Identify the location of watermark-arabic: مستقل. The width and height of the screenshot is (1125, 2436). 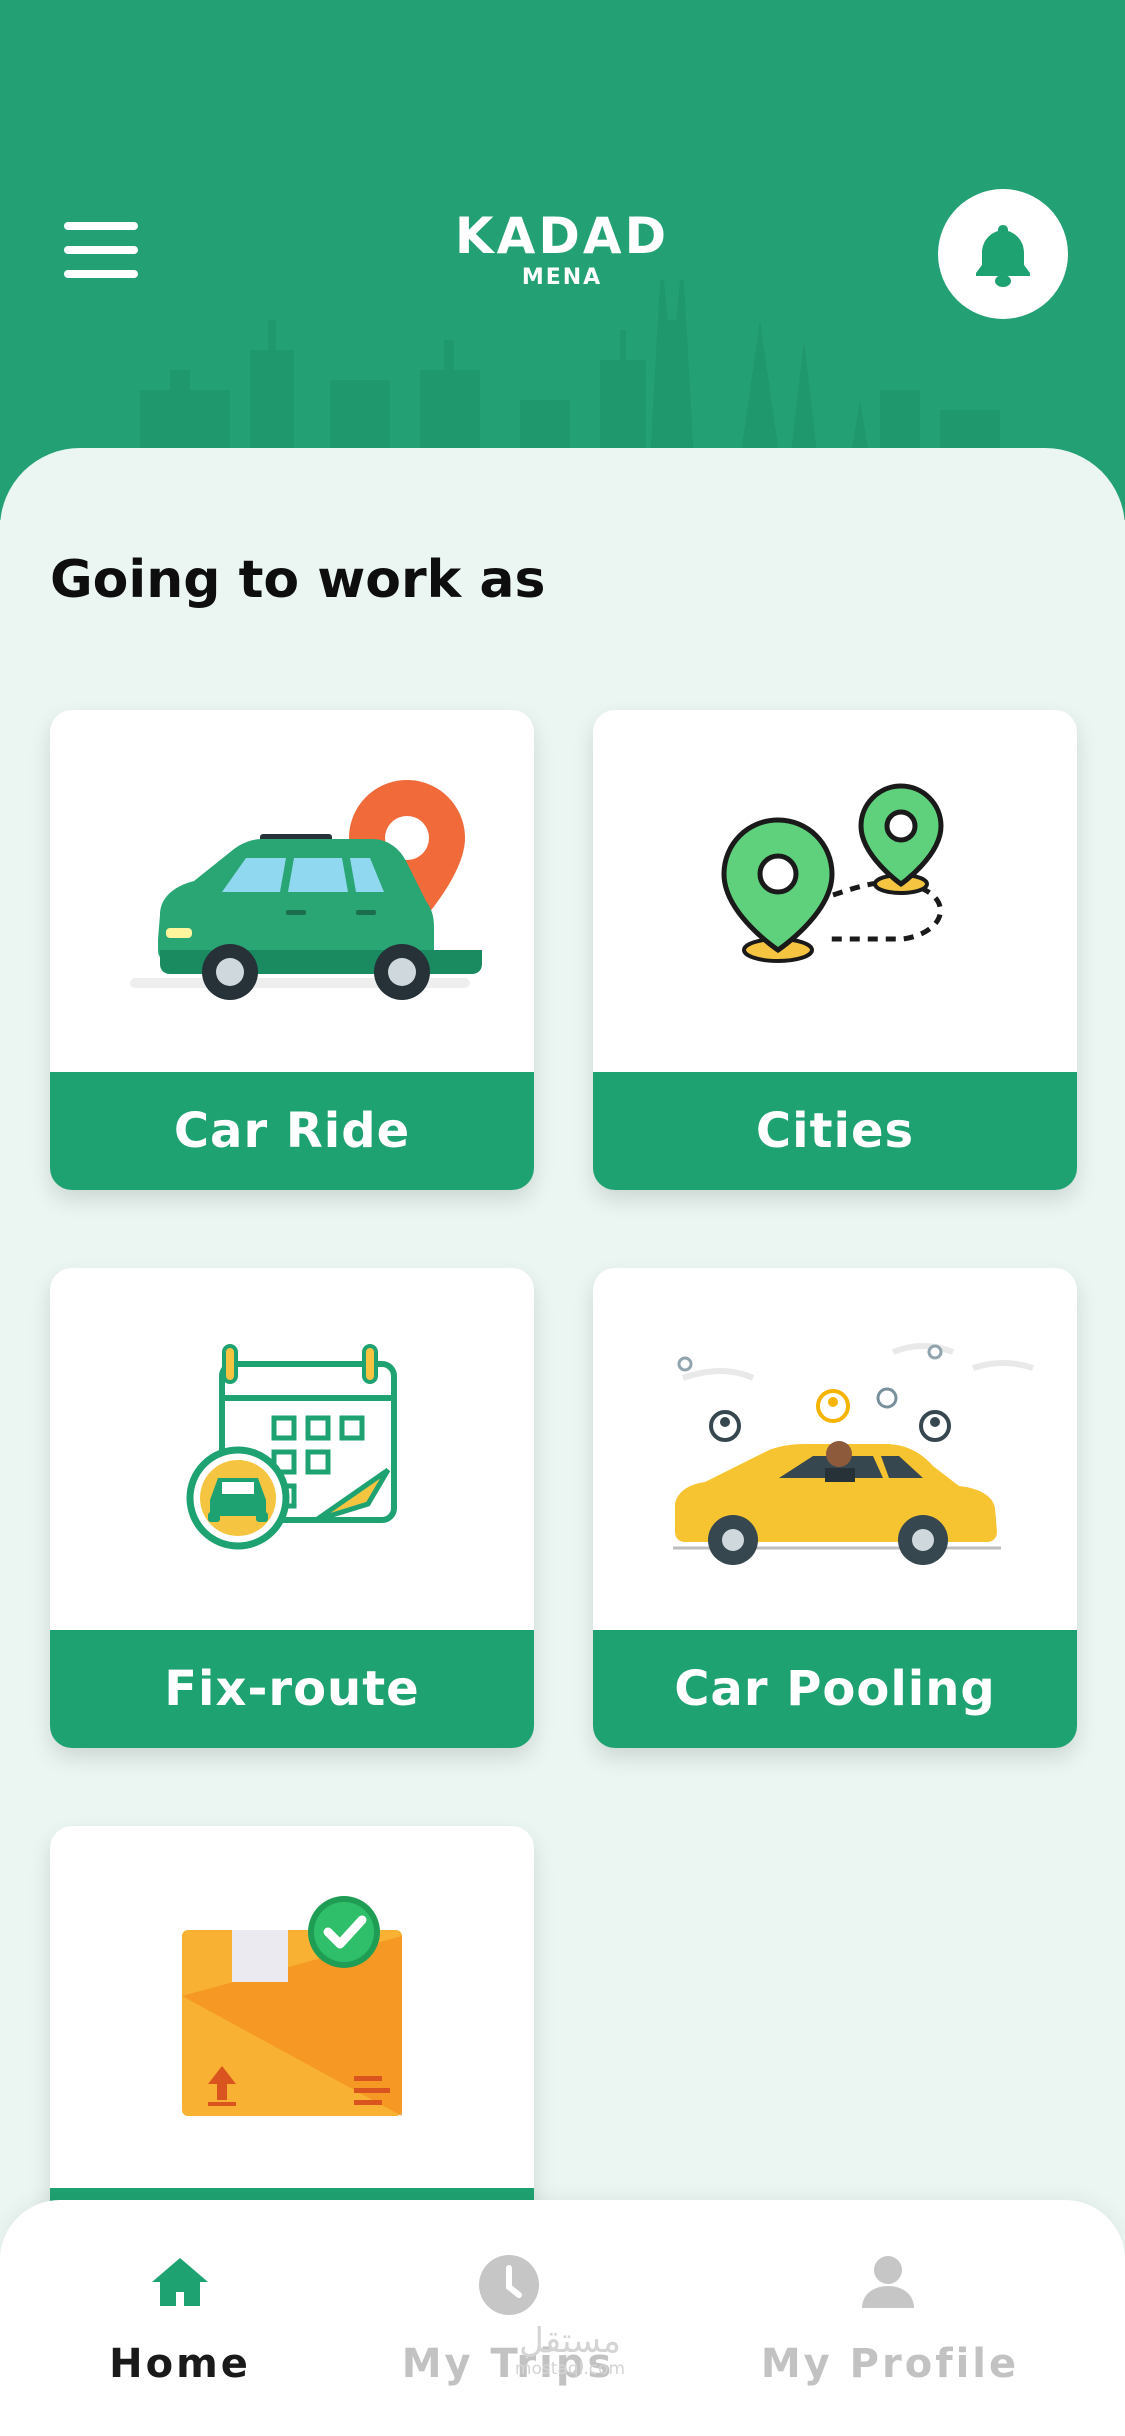
(570, 2341).